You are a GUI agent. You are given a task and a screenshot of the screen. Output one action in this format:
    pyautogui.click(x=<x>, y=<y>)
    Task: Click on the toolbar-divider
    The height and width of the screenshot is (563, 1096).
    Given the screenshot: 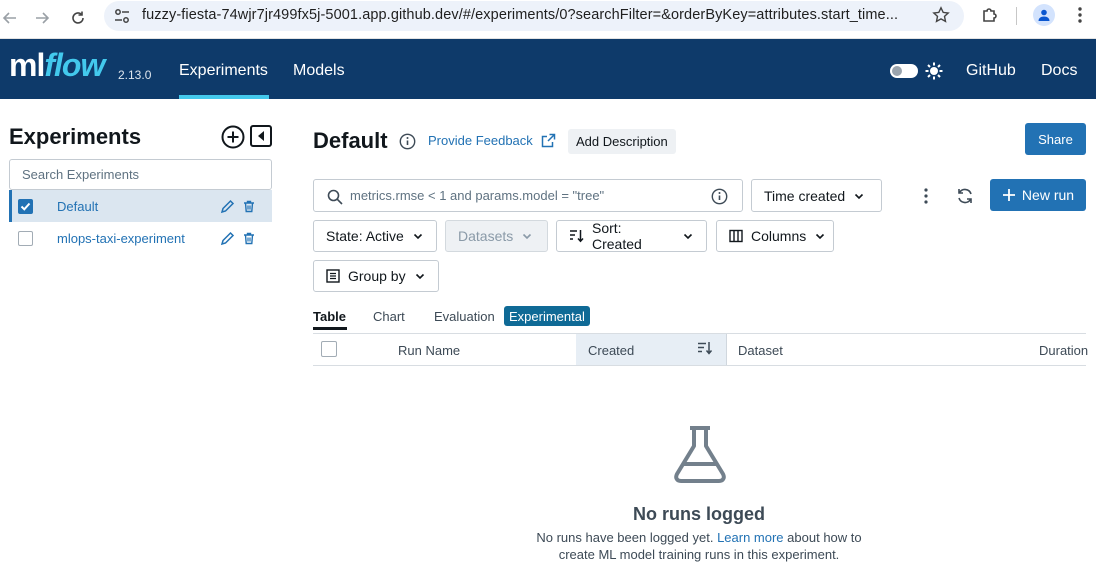 What is the action you would take?
    pyautogui.click(x=1016, y=16)
    